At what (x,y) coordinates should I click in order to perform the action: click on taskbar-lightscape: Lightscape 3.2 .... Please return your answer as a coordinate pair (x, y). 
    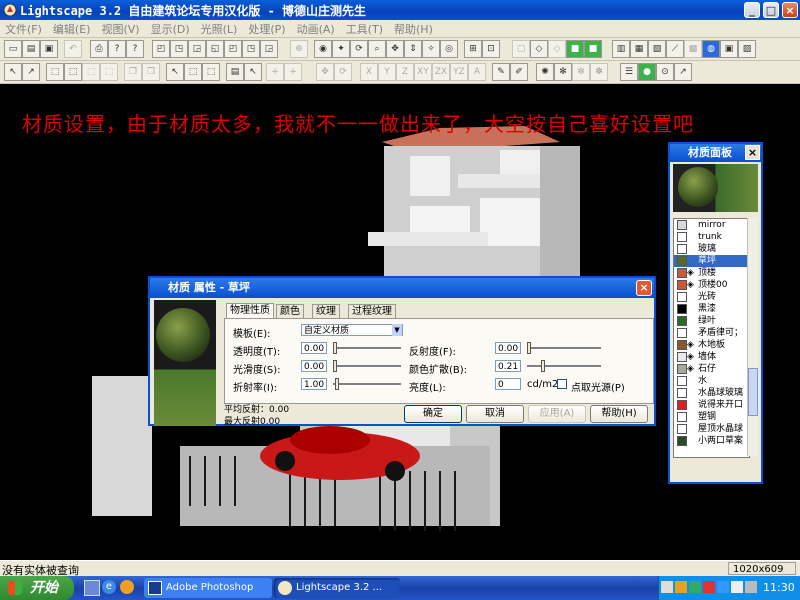
    Looking at the image, I should click on (337, 588).